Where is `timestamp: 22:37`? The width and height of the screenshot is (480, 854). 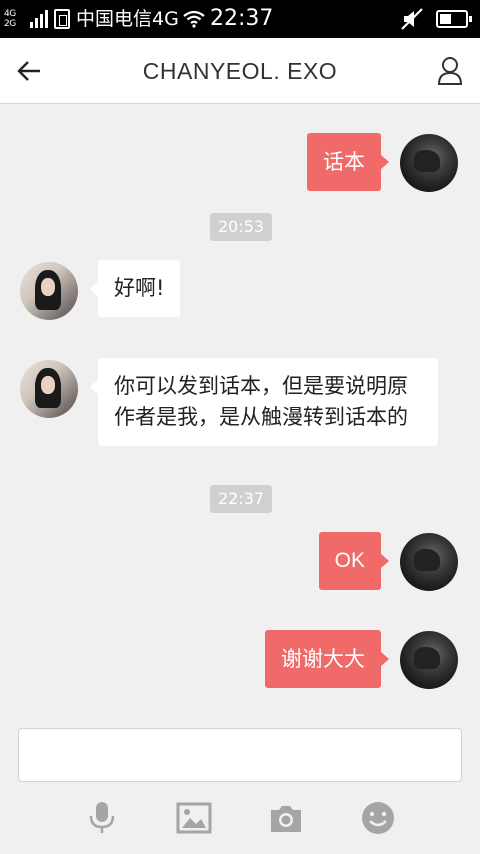 timestamp: 22:37 is located at coordinates (241, 499).